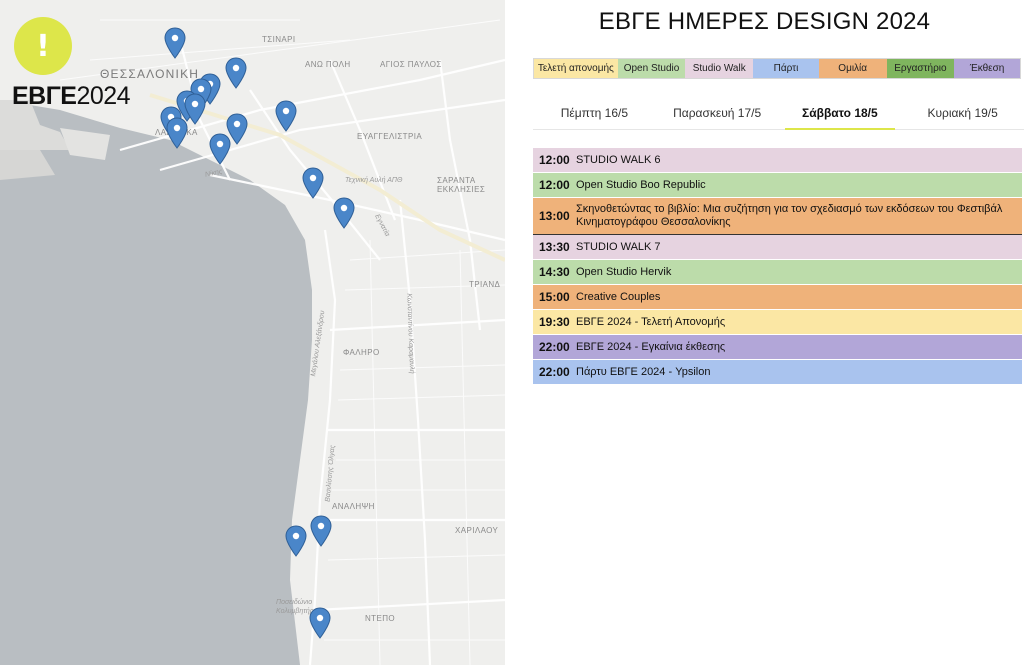  What do you see at coordinates (840, 113) in the screenshot?
I see `day-tab: Σάββατο 18/5` at bounding box center [840, 113].